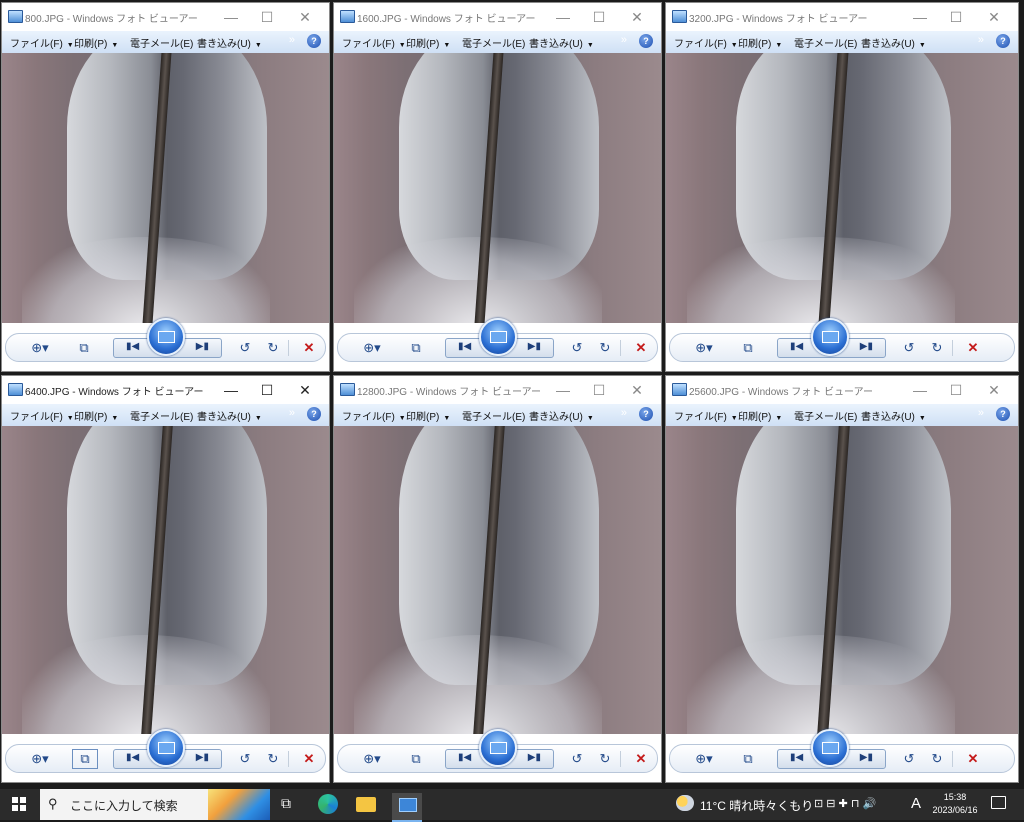 Image resolution: width=1024 pixels, height=822 pixels. What do you see at coordinates (955, 804) in the screenshot?
I see `clock: 15:38 2023/06/16` at bounding box center [955, 804].